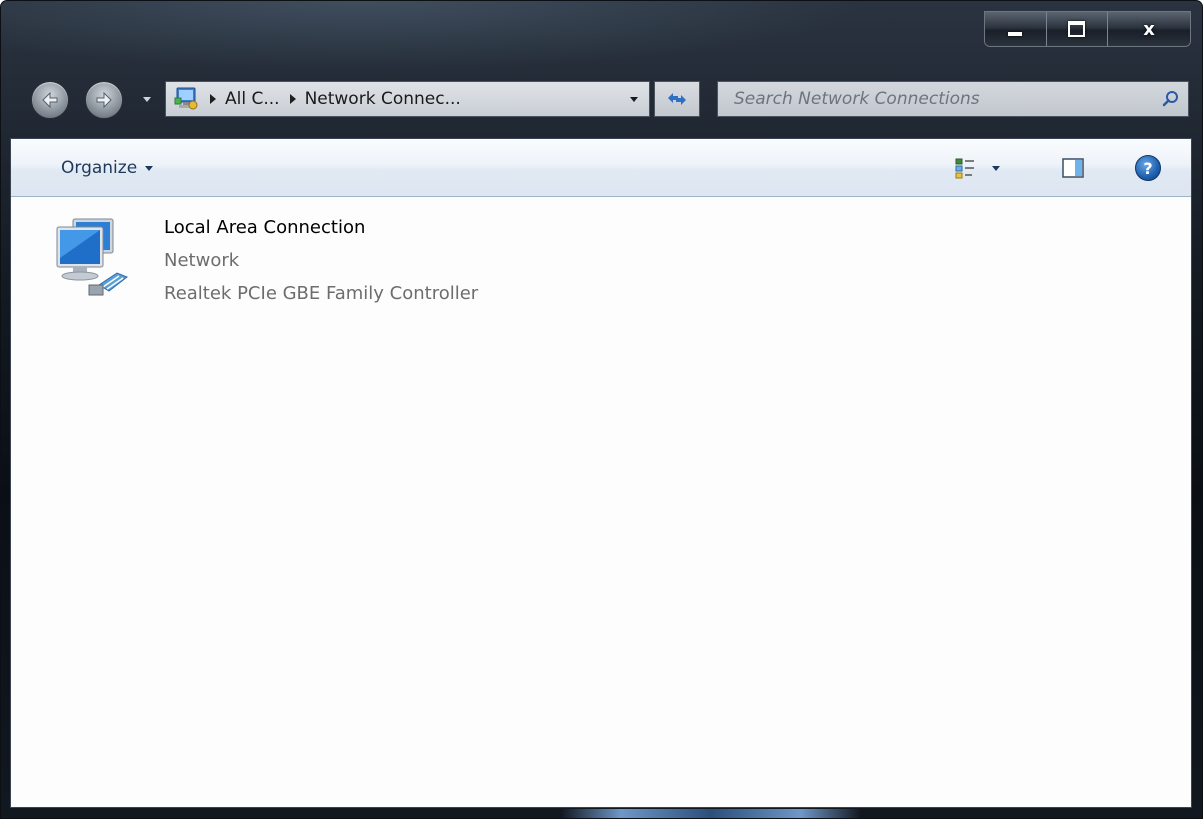 This screenshot has width=1203, height=819. I want to click on address-history-button, so click(634, 99).